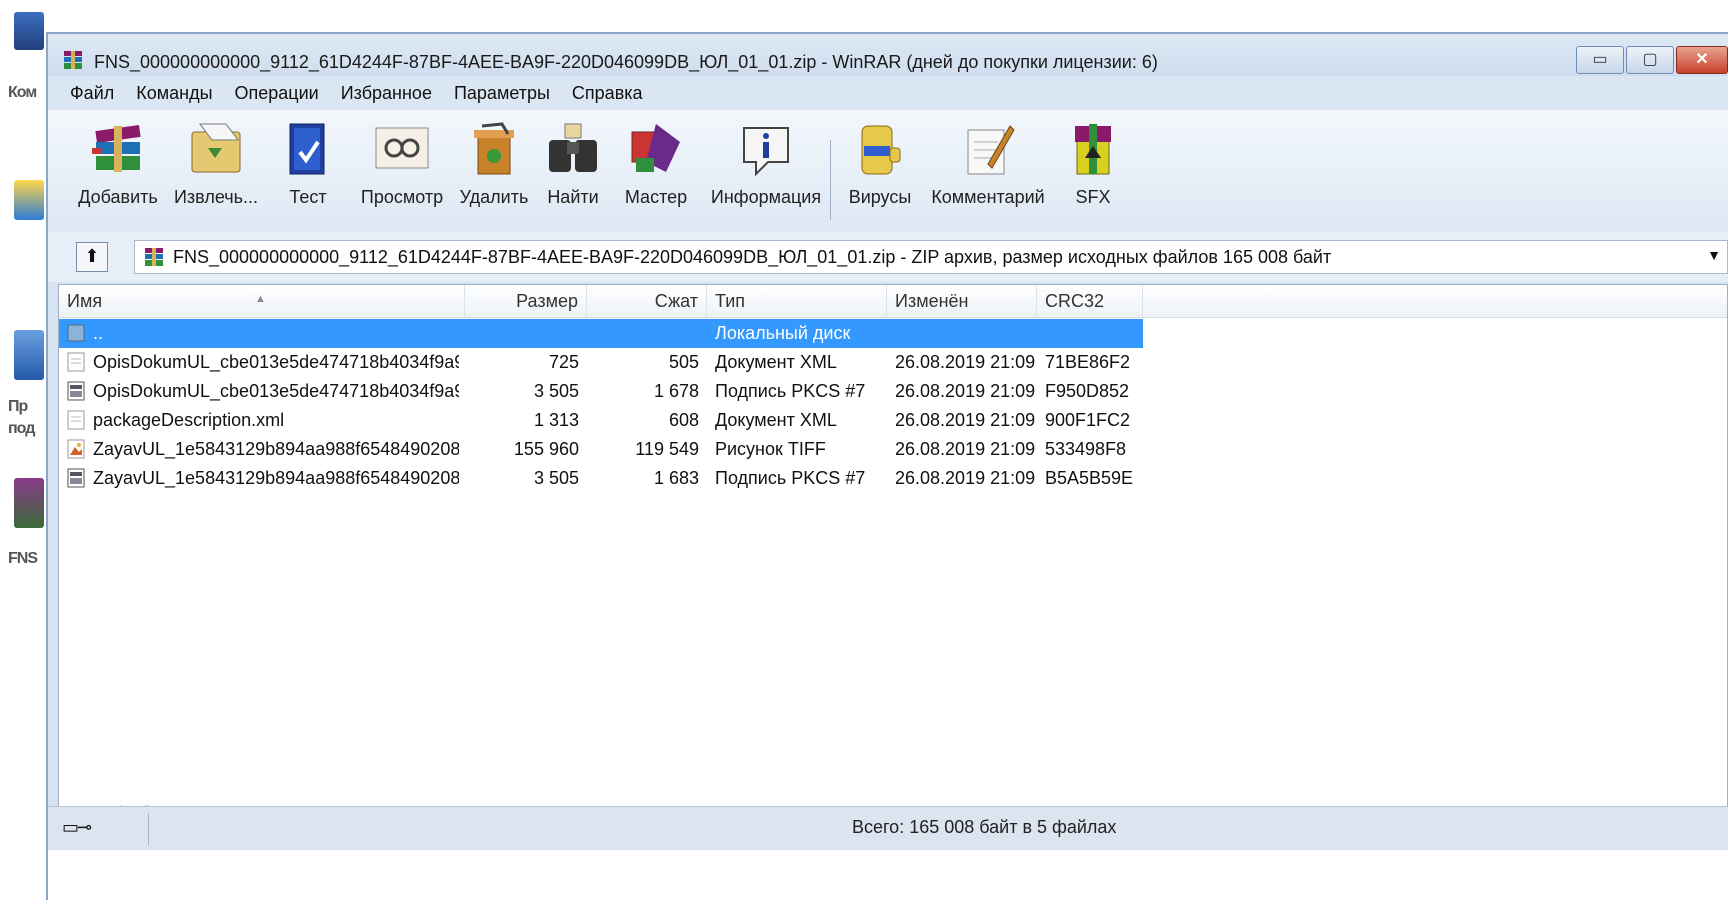  I want to click on delete-button: Удалить, so click(494, 163).